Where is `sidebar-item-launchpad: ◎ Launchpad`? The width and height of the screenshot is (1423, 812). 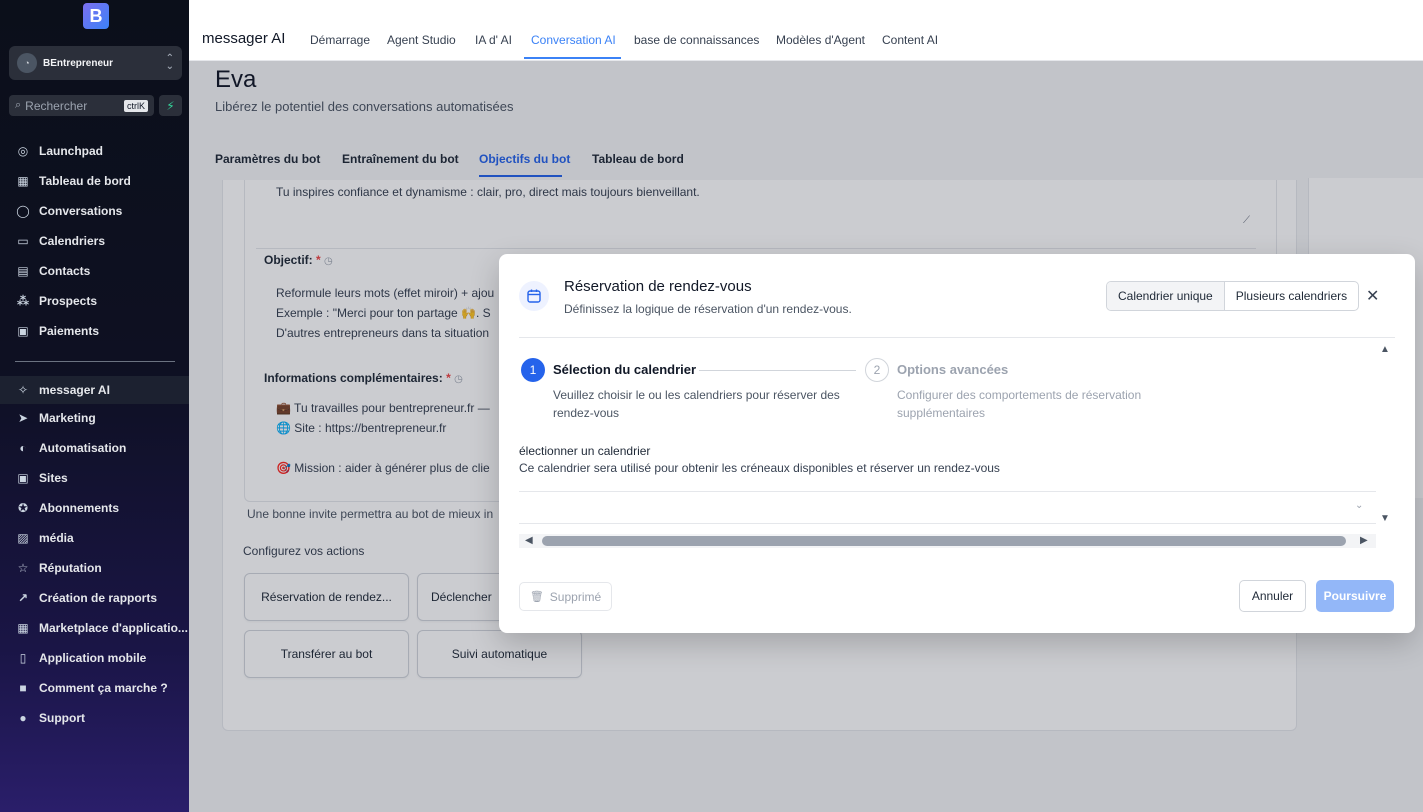
sidebar-item-launchpad: ◎ Launchpad is located at coordinates (94, 151).